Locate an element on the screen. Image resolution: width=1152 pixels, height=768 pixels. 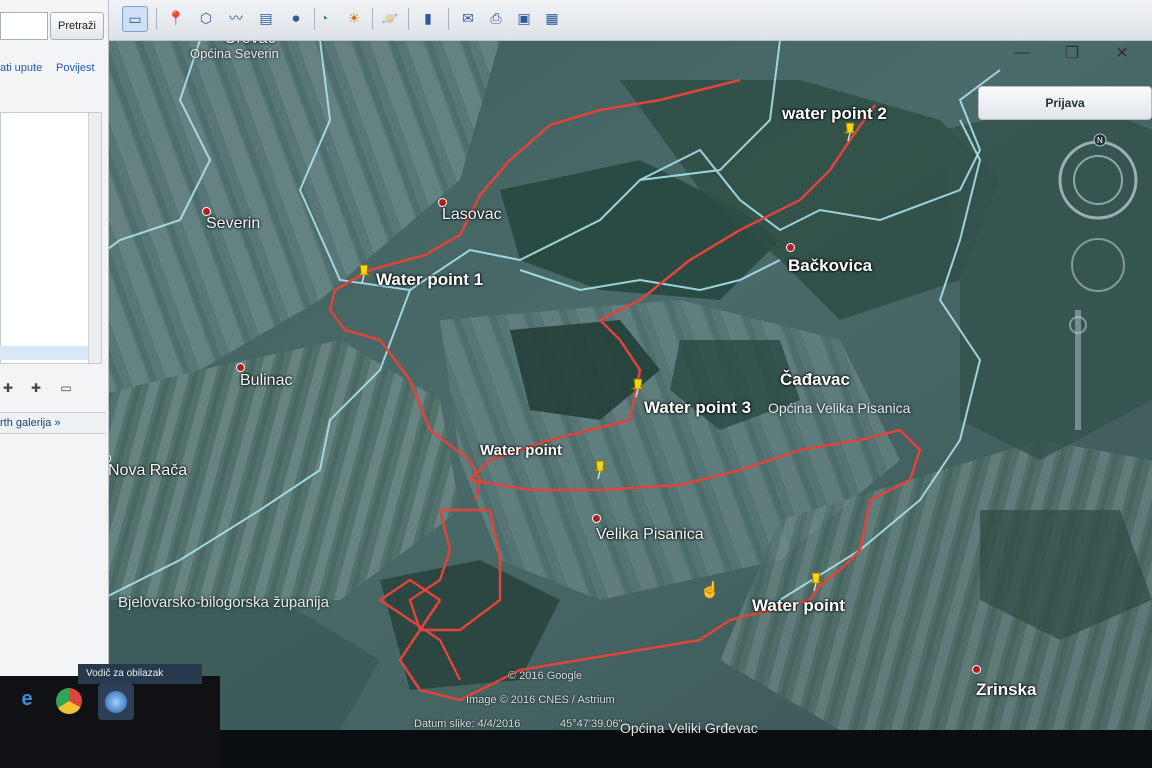
waypoint-label-water-point-2: water point 2 is located at coordinates (834, 114).